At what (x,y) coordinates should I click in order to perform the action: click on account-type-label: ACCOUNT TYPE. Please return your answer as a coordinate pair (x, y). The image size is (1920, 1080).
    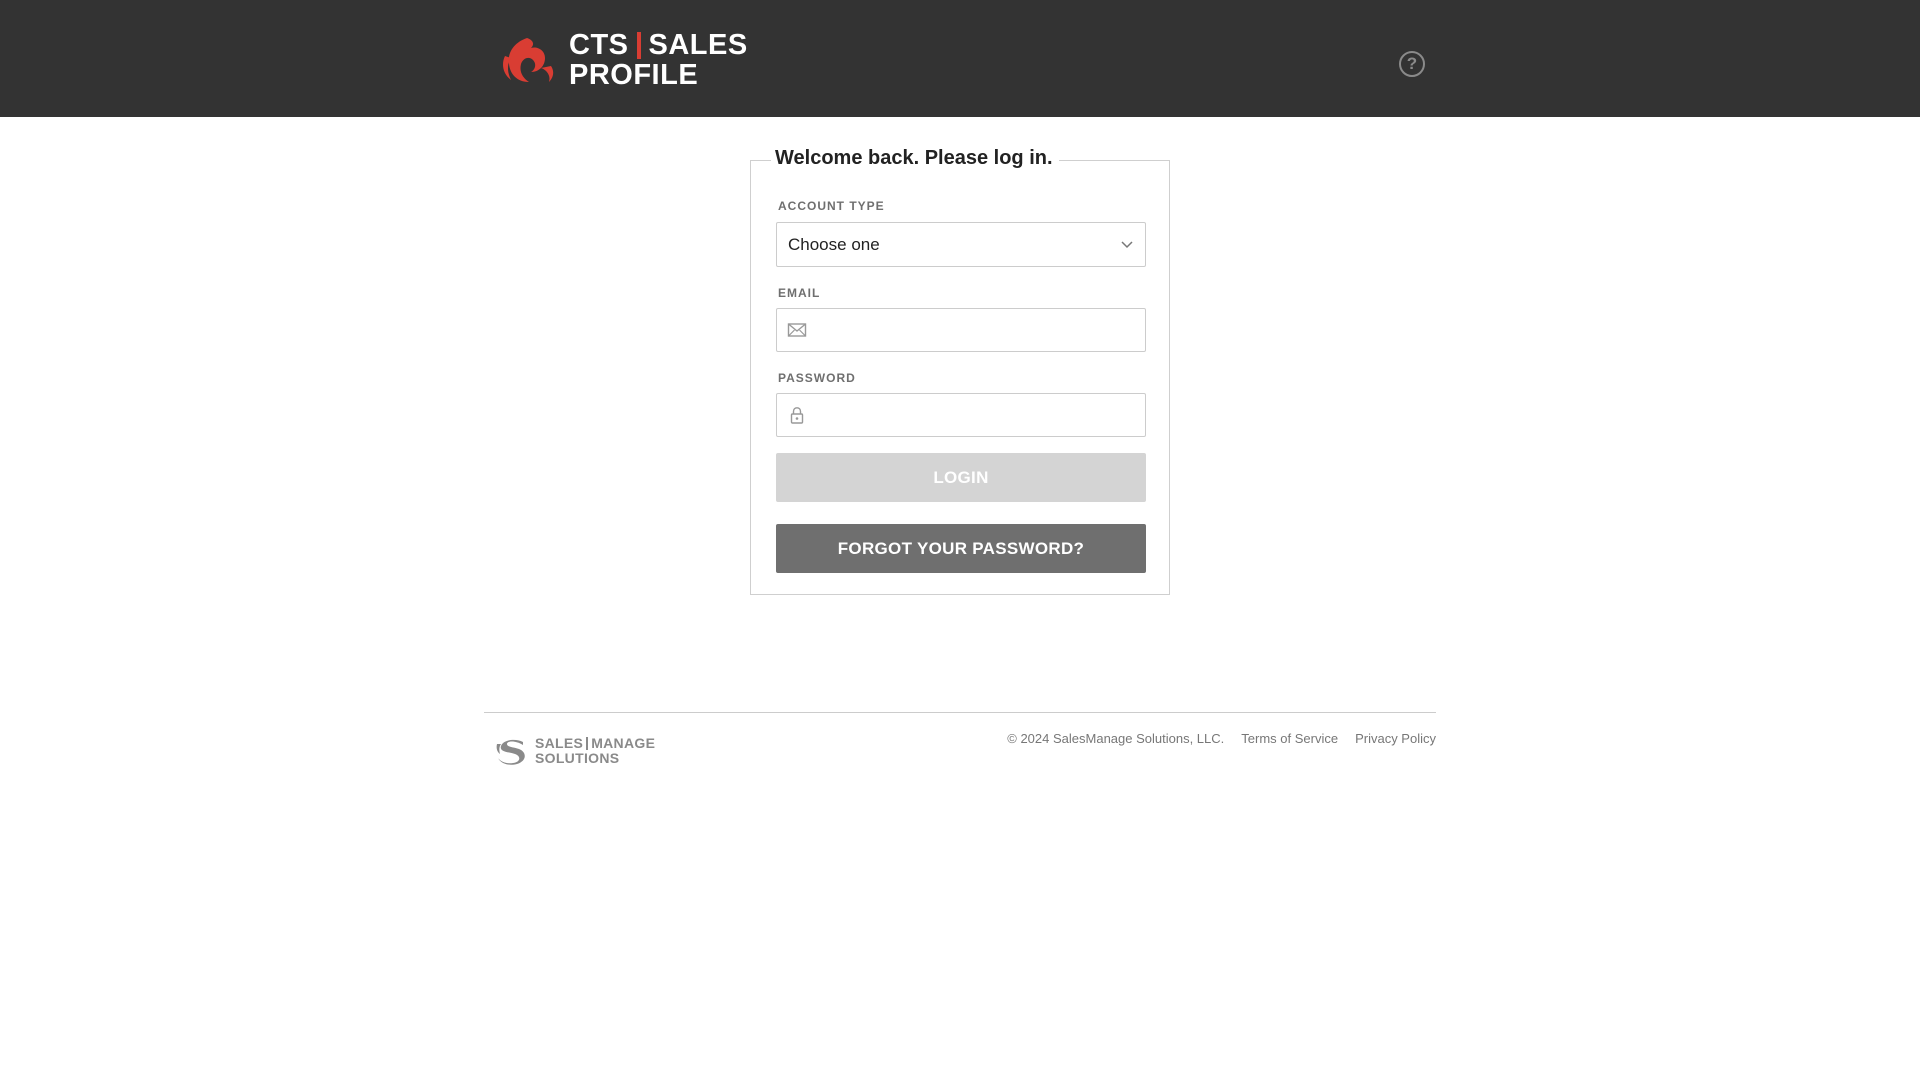
    Looking at the image, I should click on (831, 206).